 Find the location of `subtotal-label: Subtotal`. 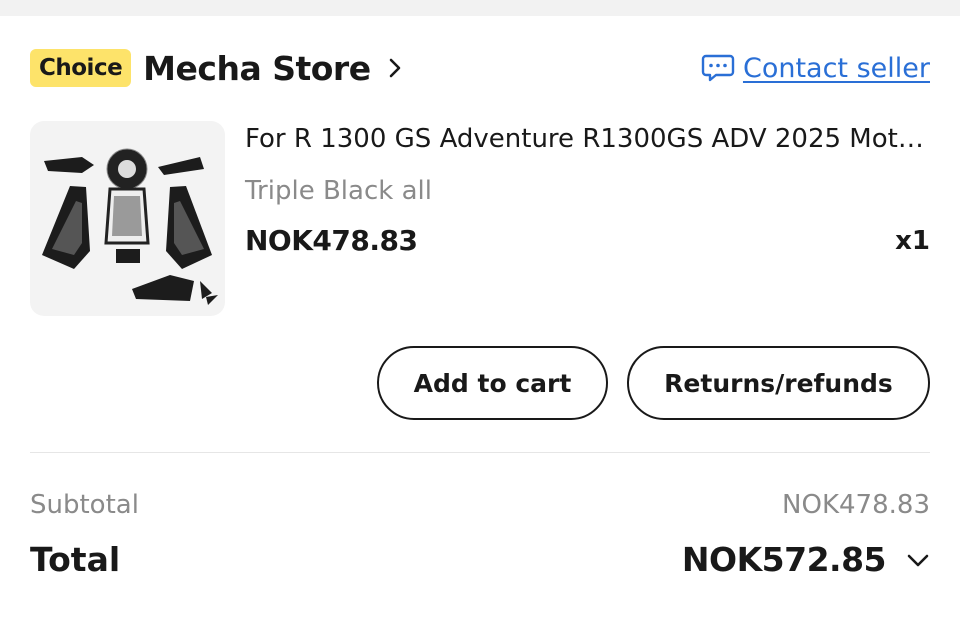

subtotal-label: Subtotal is located at coordinates (84, 505).